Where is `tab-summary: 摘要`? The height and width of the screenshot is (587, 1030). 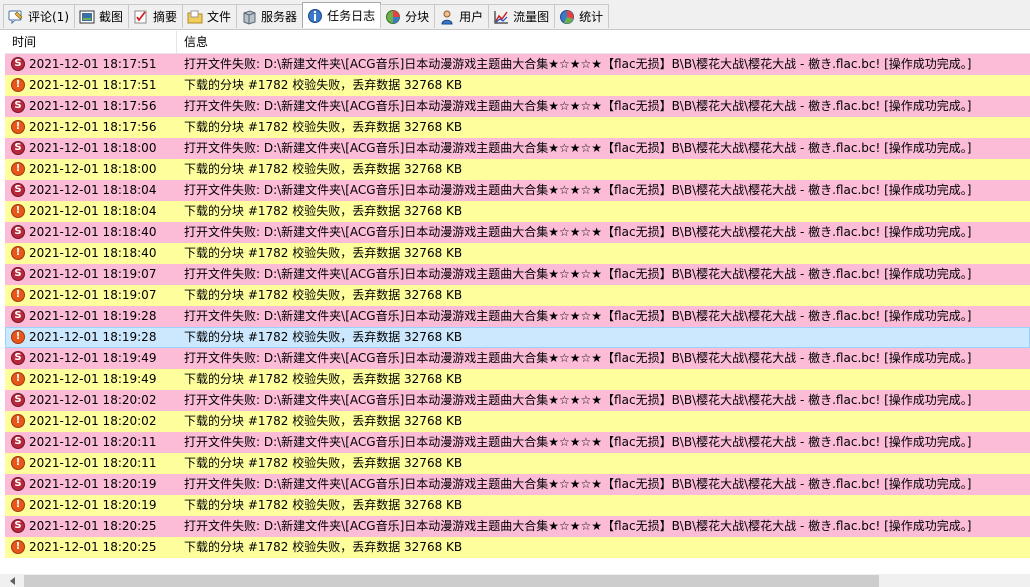
tab-summary: 摘要 is located at coordinates (156, 16).